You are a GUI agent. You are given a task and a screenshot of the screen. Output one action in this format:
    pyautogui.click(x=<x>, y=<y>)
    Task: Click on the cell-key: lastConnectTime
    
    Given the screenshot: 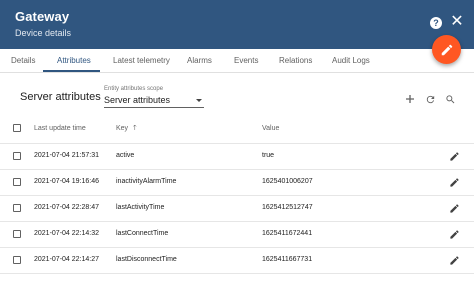 What is the action you would take?
    pyautogui.click(x=142, y=233)
    